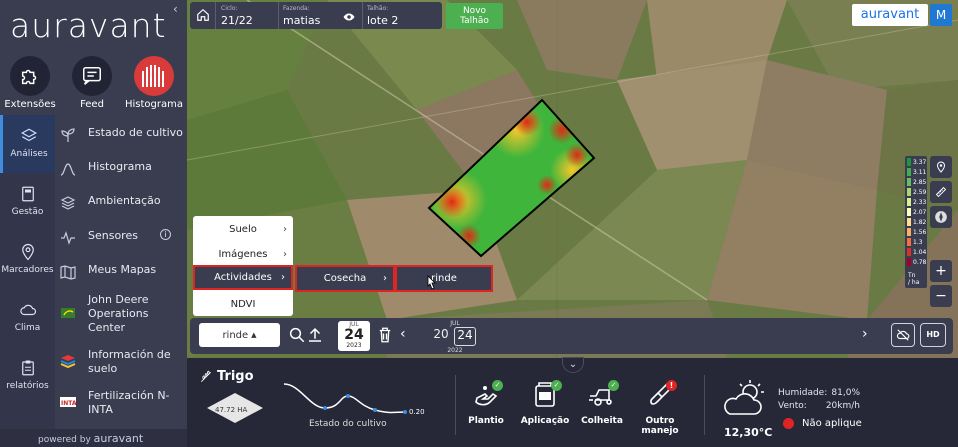 Image resolution: width=958 pixels, height=447 pixels. What do you see at coordinates (744, 397) in the screenshot?
I see `partly-cloudy-icon` at bounding box center [744, 397].